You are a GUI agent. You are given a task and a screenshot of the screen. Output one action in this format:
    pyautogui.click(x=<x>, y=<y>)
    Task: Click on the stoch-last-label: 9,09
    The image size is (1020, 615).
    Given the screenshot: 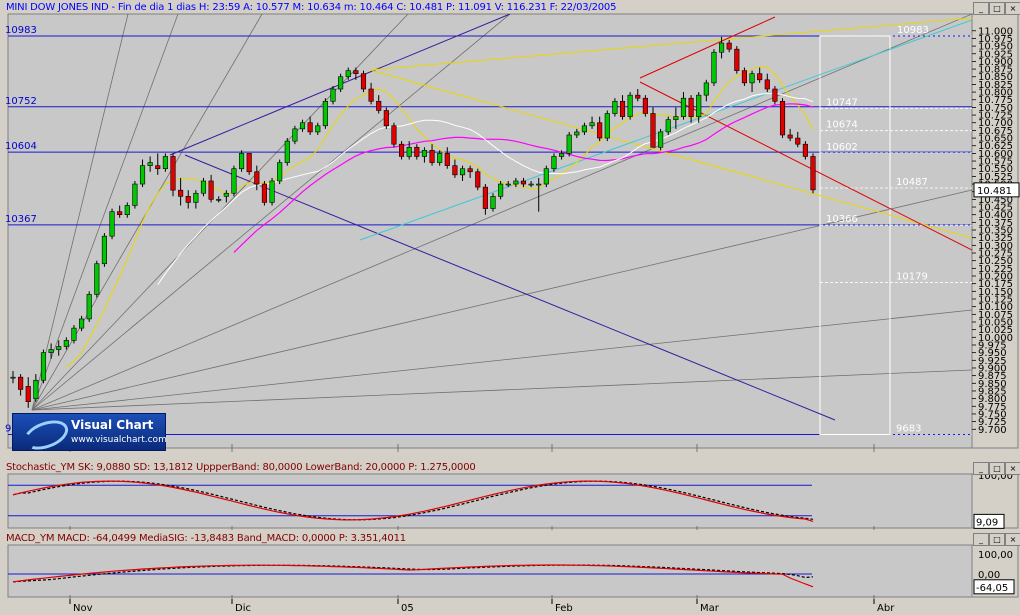 What is the action you would take?
    pyautogui.click(x=987, y=522)
    